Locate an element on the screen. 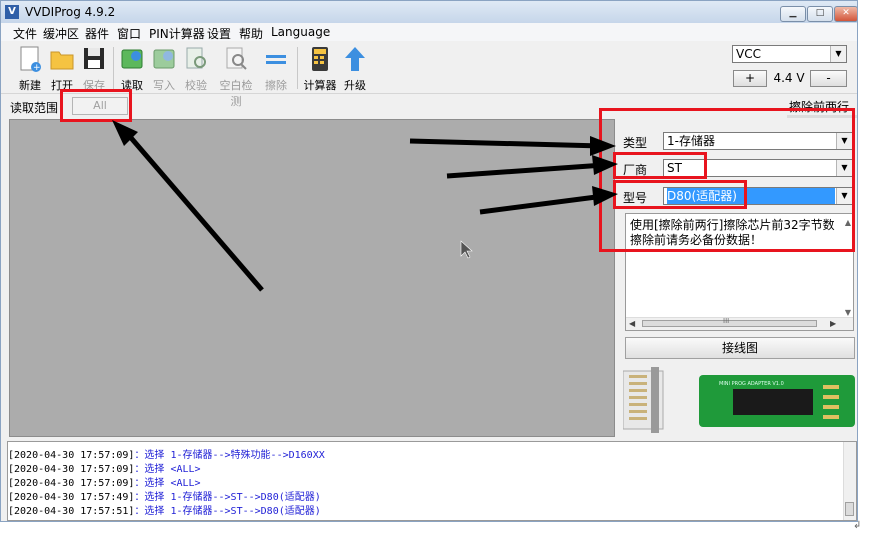 The height and width of the screenshot is (543, 874). arrow-to-type is located at coordinates (506, 143).